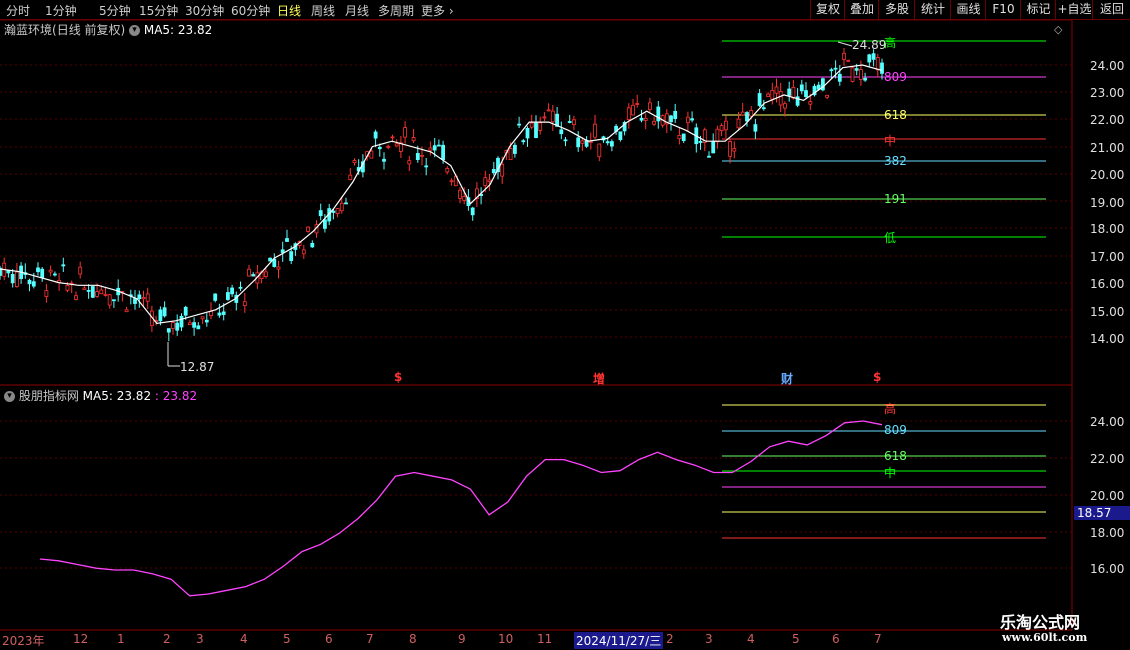 This screenshot has height=650, width=1130. I want to click on price-tick: 17.00, so click(1107, 257).